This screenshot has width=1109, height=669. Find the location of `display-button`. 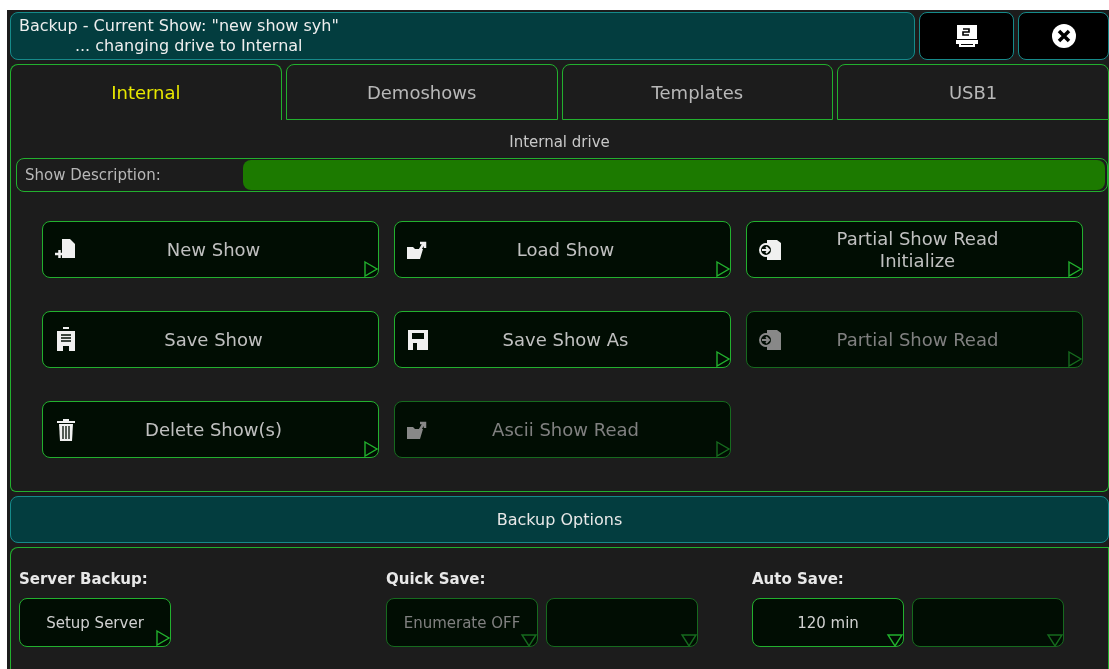

display-button is located at coordinates (966, 36).